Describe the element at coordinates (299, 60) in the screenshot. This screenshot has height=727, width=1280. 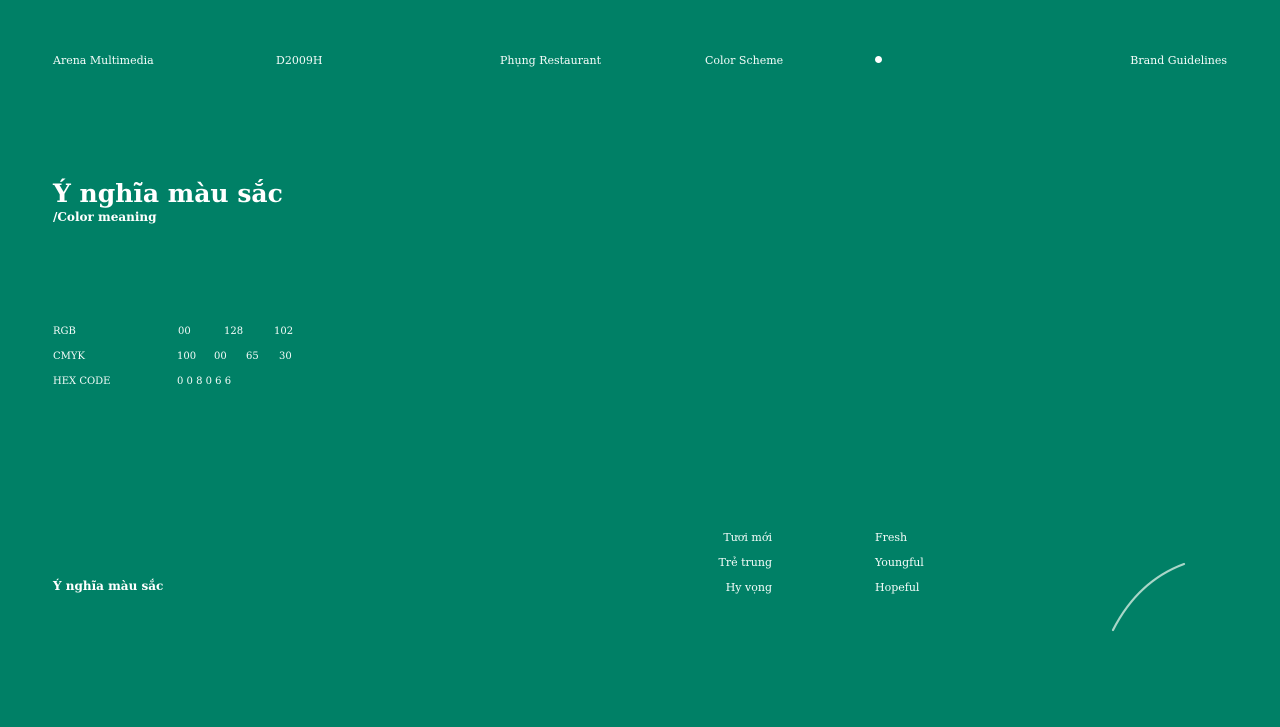
I see `header-class-code: D2009H` at that location.